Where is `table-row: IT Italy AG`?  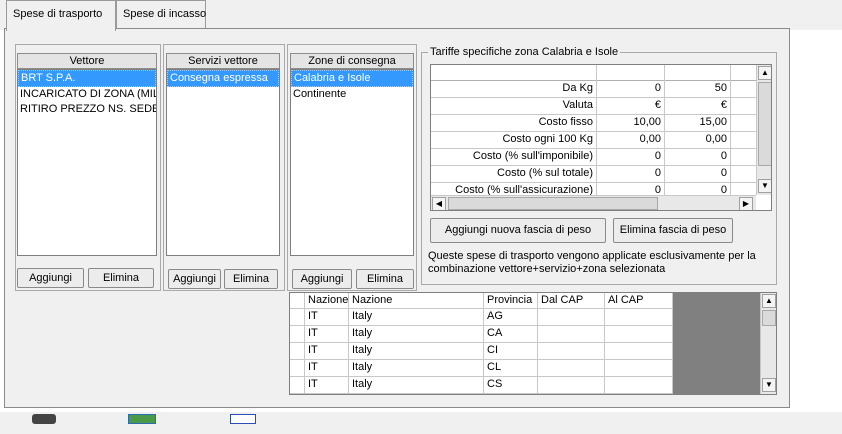
table-row: IT Italy AG is located at coordinates (481, 317).